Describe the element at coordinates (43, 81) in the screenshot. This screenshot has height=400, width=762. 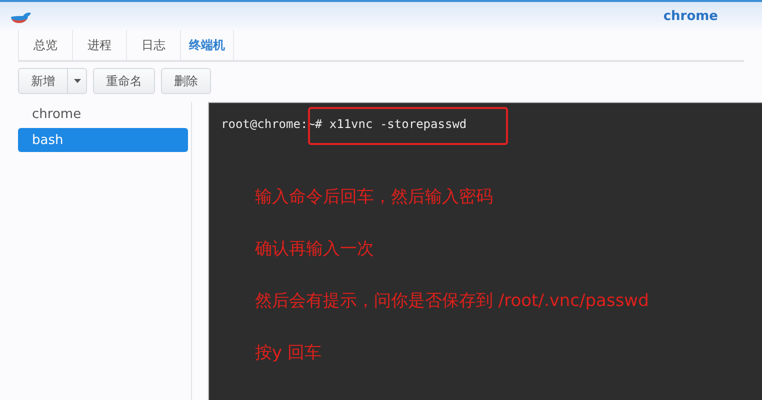
I see `new-button: 新增` at that location.